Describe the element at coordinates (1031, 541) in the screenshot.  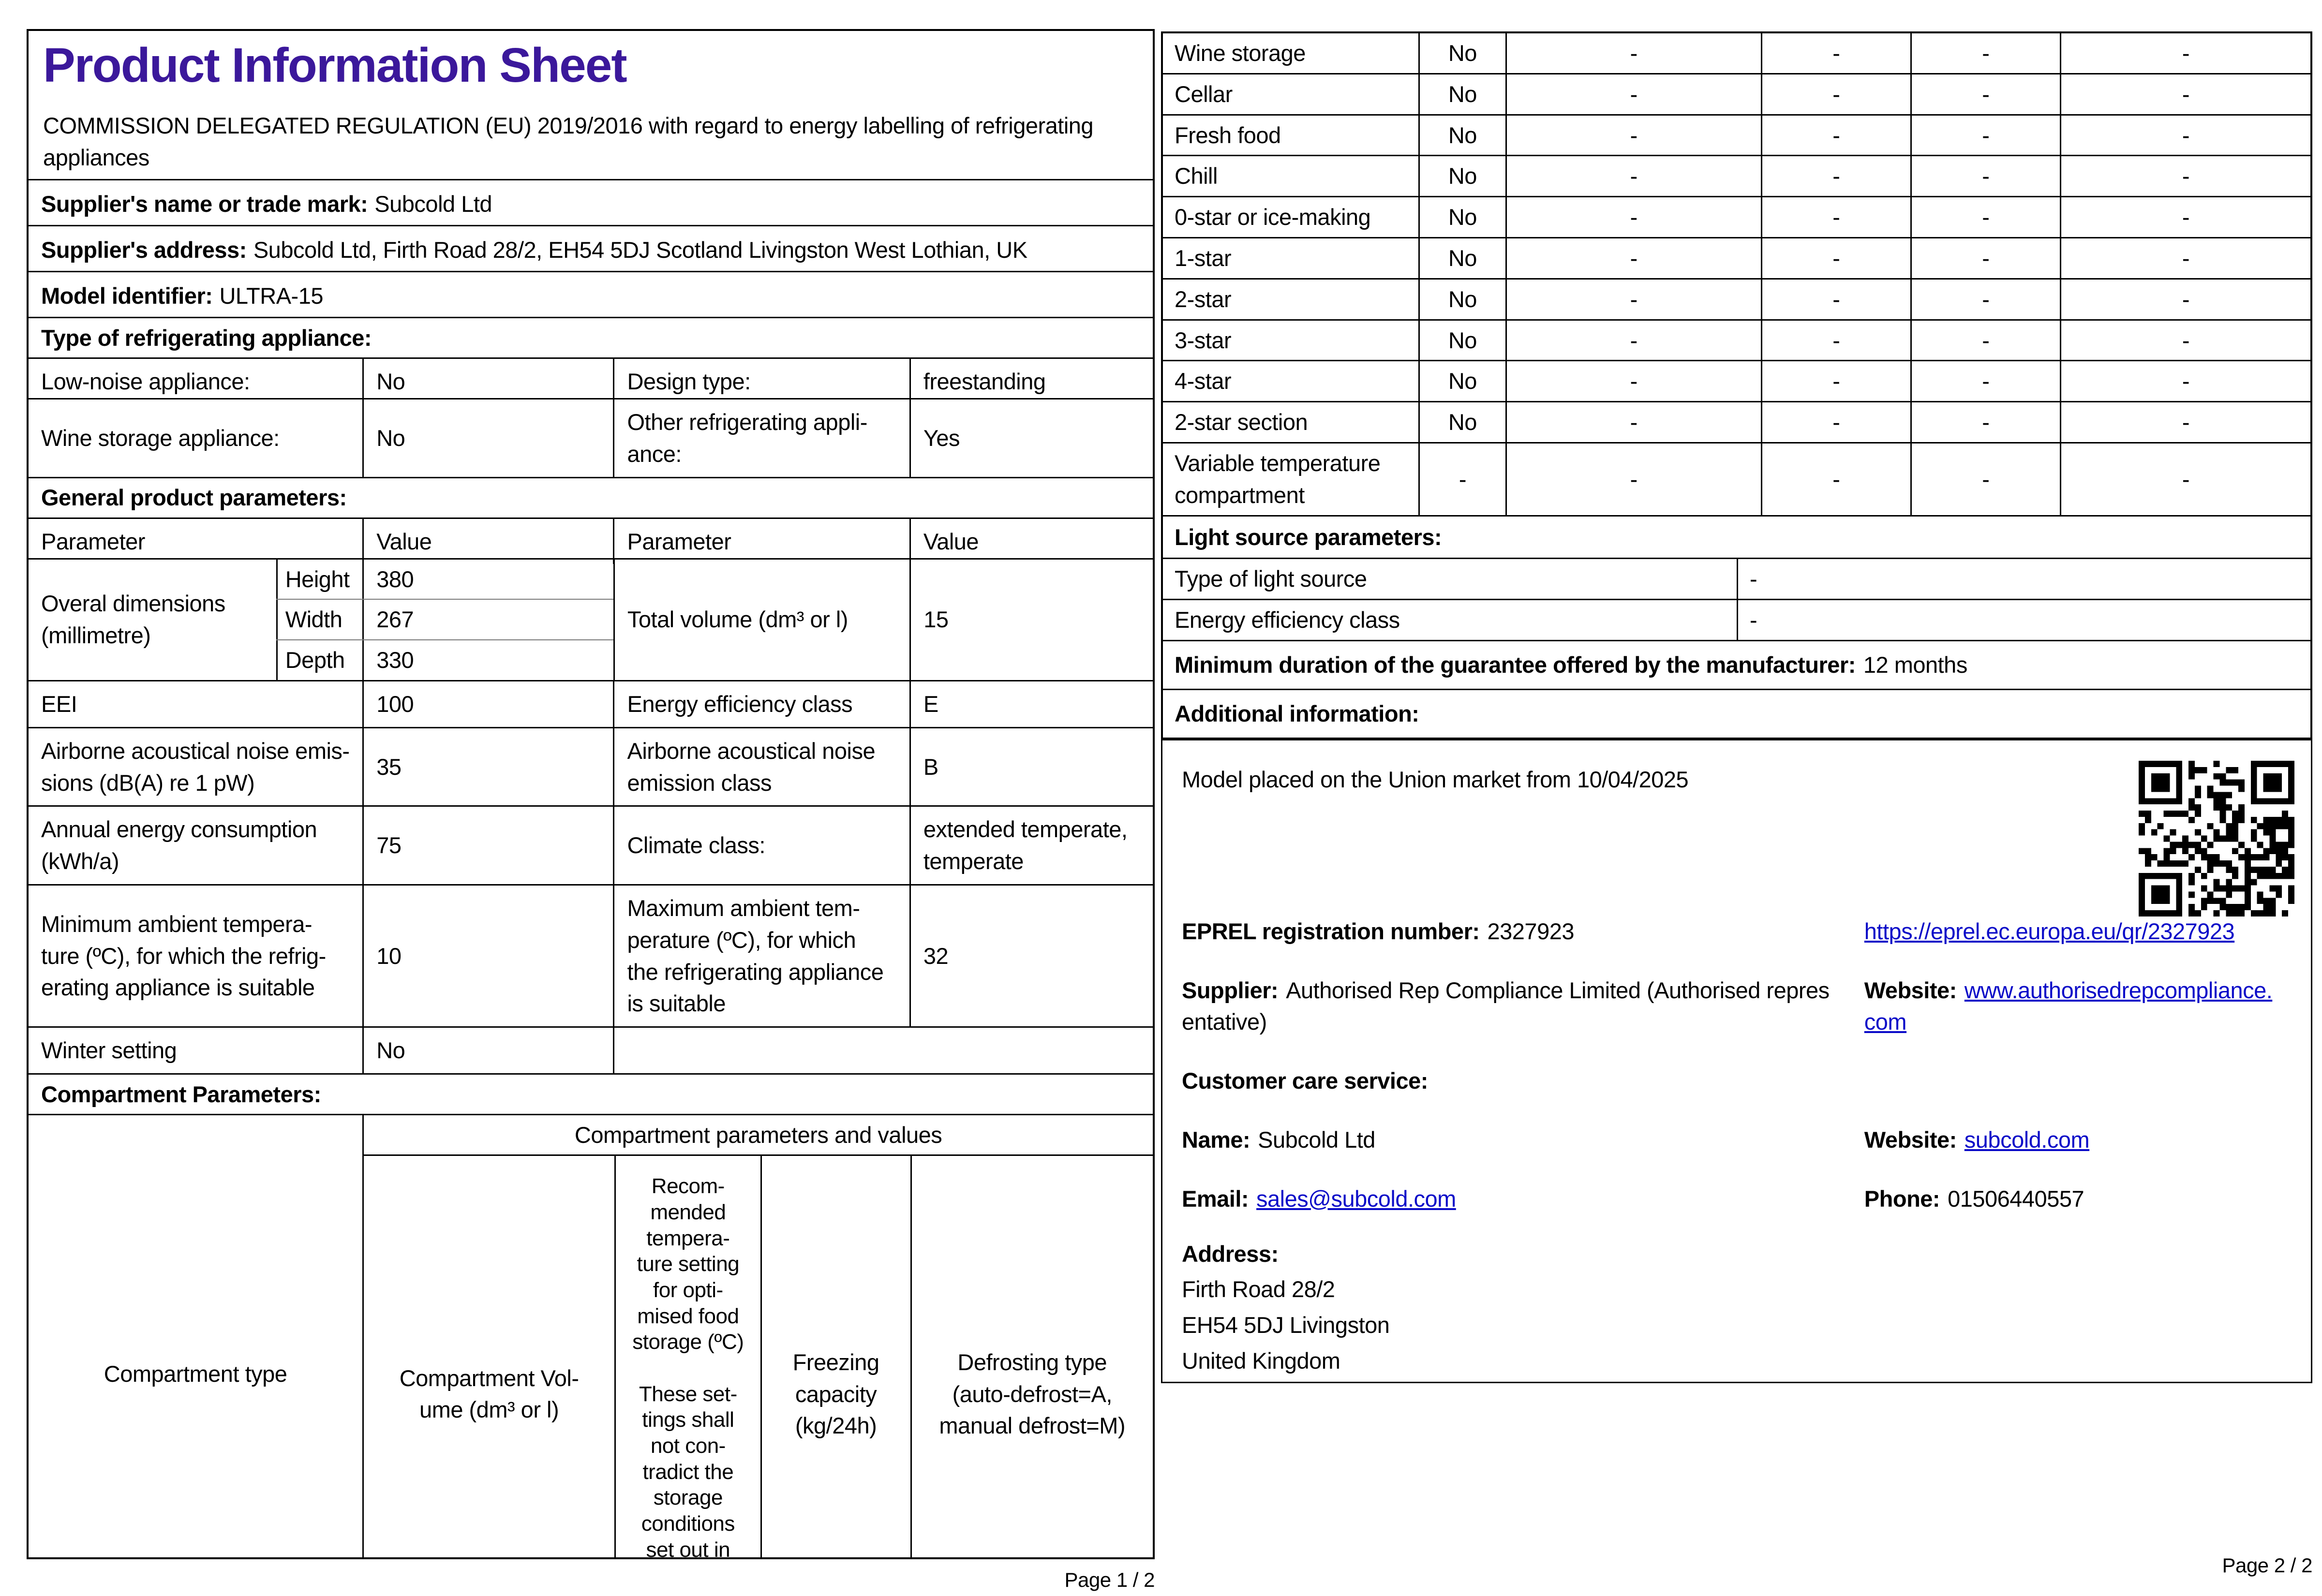
I see `value-header-2: Value` at that location.